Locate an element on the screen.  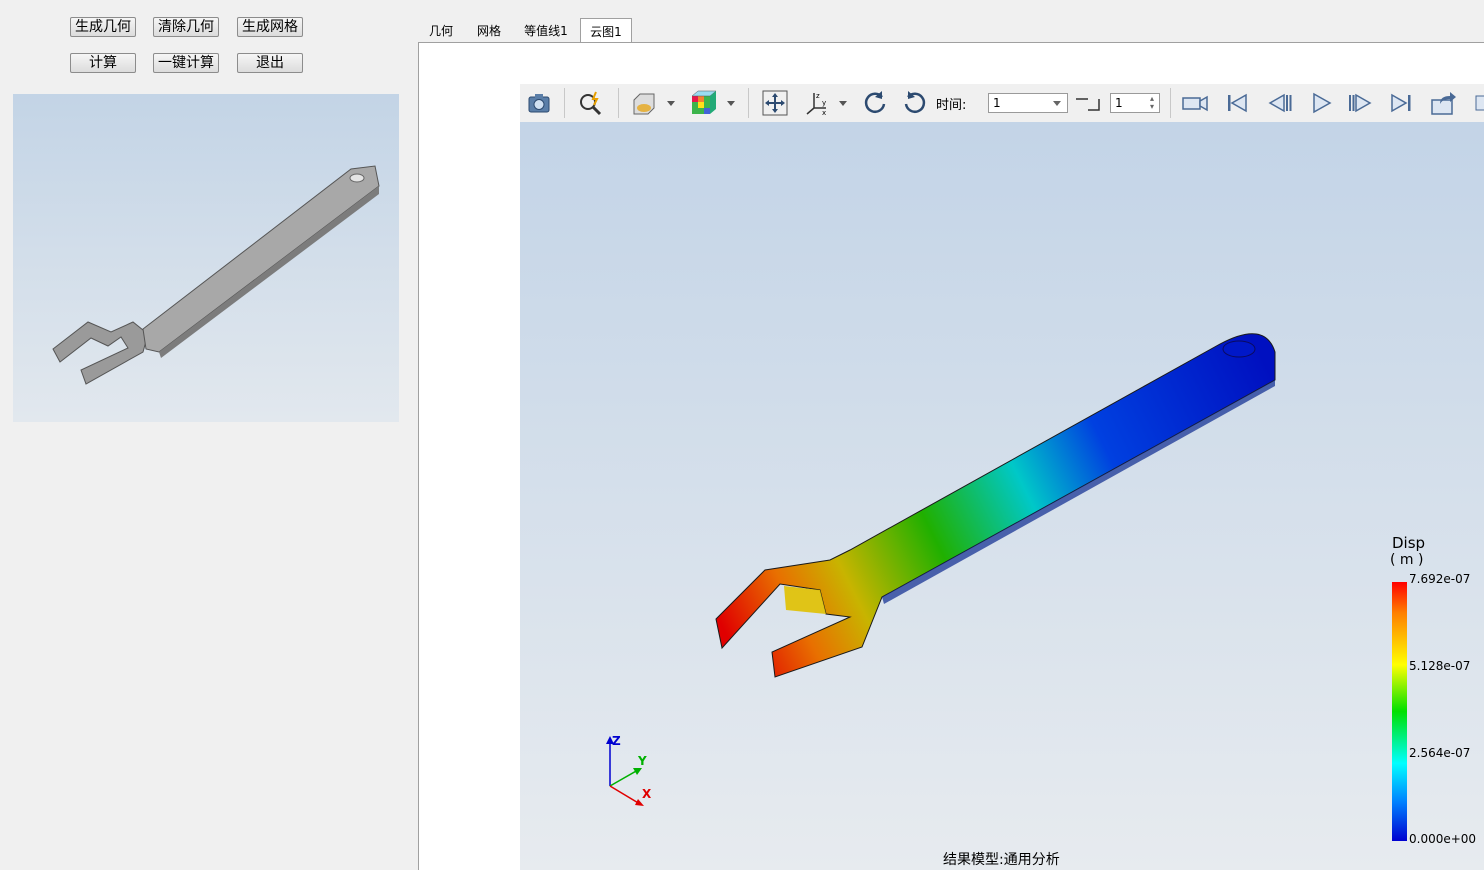
geometry-preview is located at coordinates (206, 258).